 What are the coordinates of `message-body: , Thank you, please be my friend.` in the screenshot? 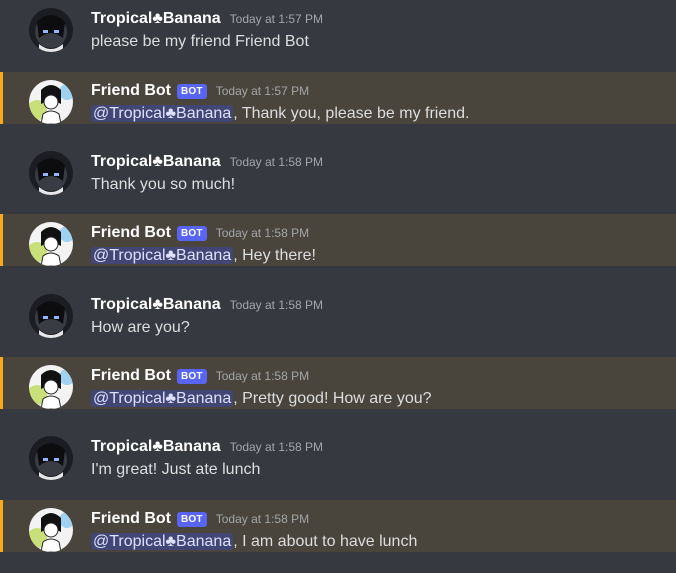 It's located at (351, 113).